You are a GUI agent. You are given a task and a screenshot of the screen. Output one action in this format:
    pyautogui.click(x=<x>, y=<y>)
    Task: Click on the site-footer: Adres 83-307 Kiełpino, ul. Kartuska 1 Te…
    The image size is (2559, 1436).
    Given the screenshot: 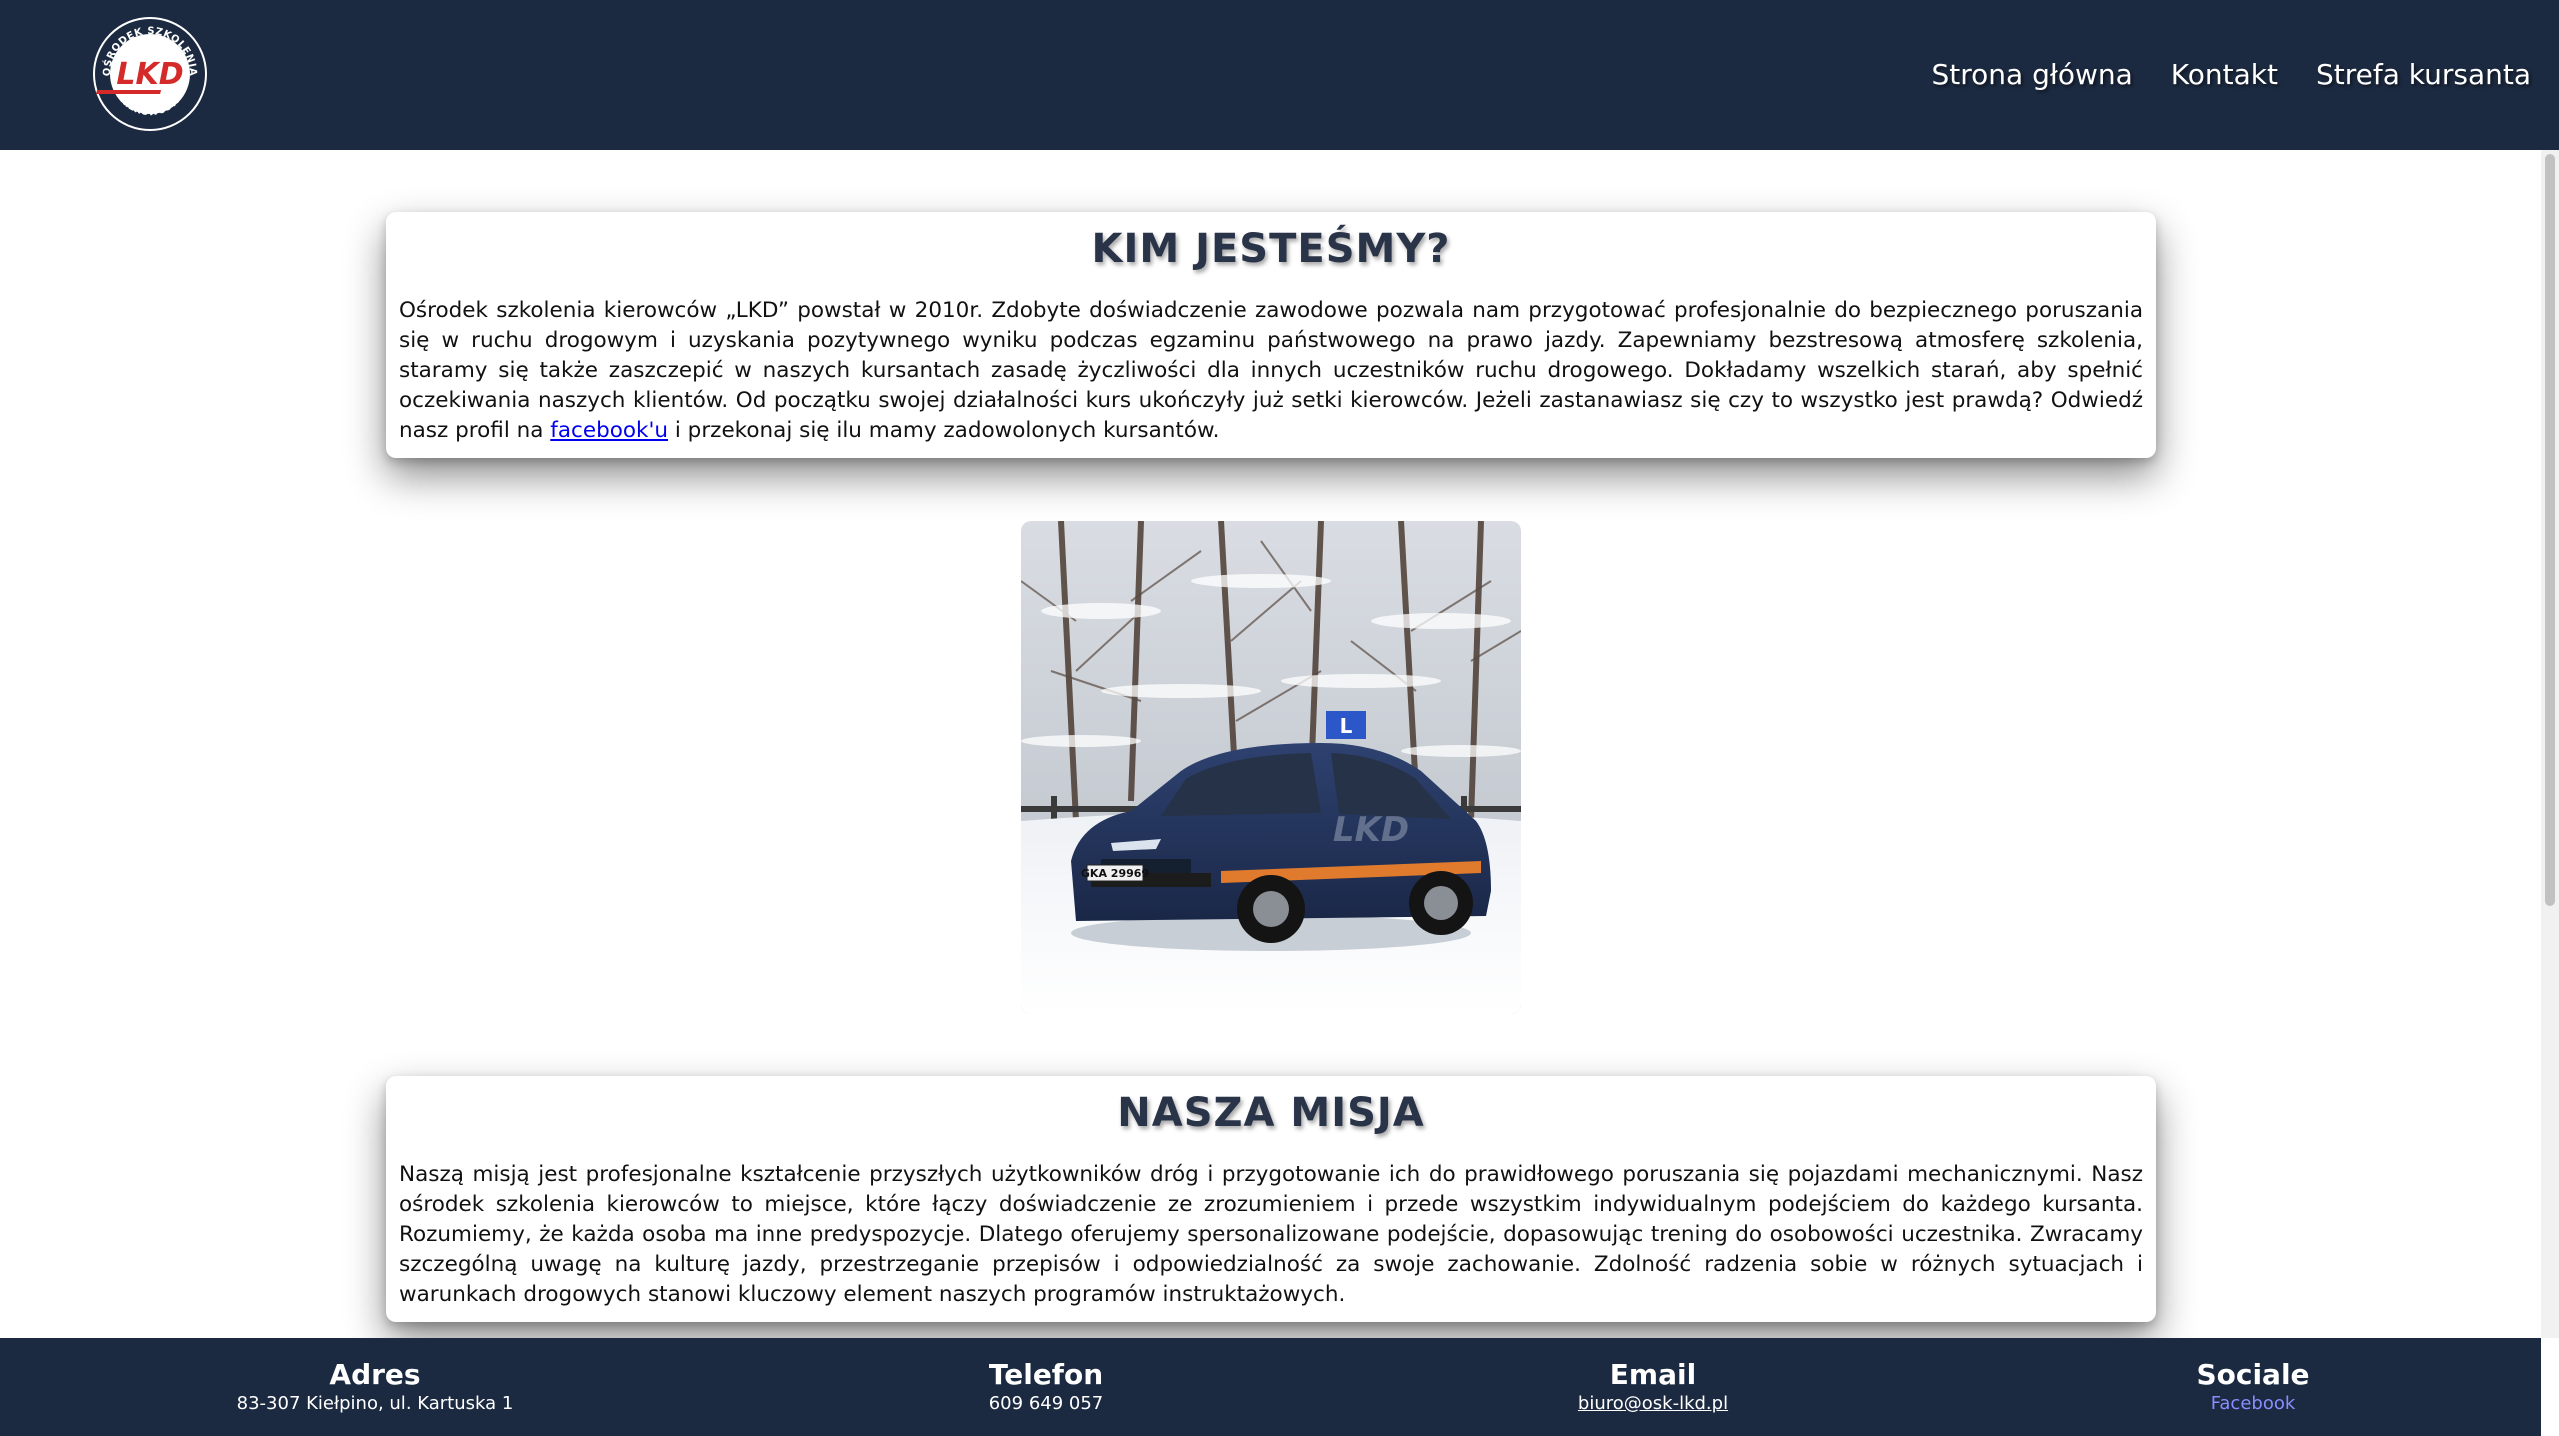 What is the action you would take?
    pyautogui.click(x=1270, y=1387)
    